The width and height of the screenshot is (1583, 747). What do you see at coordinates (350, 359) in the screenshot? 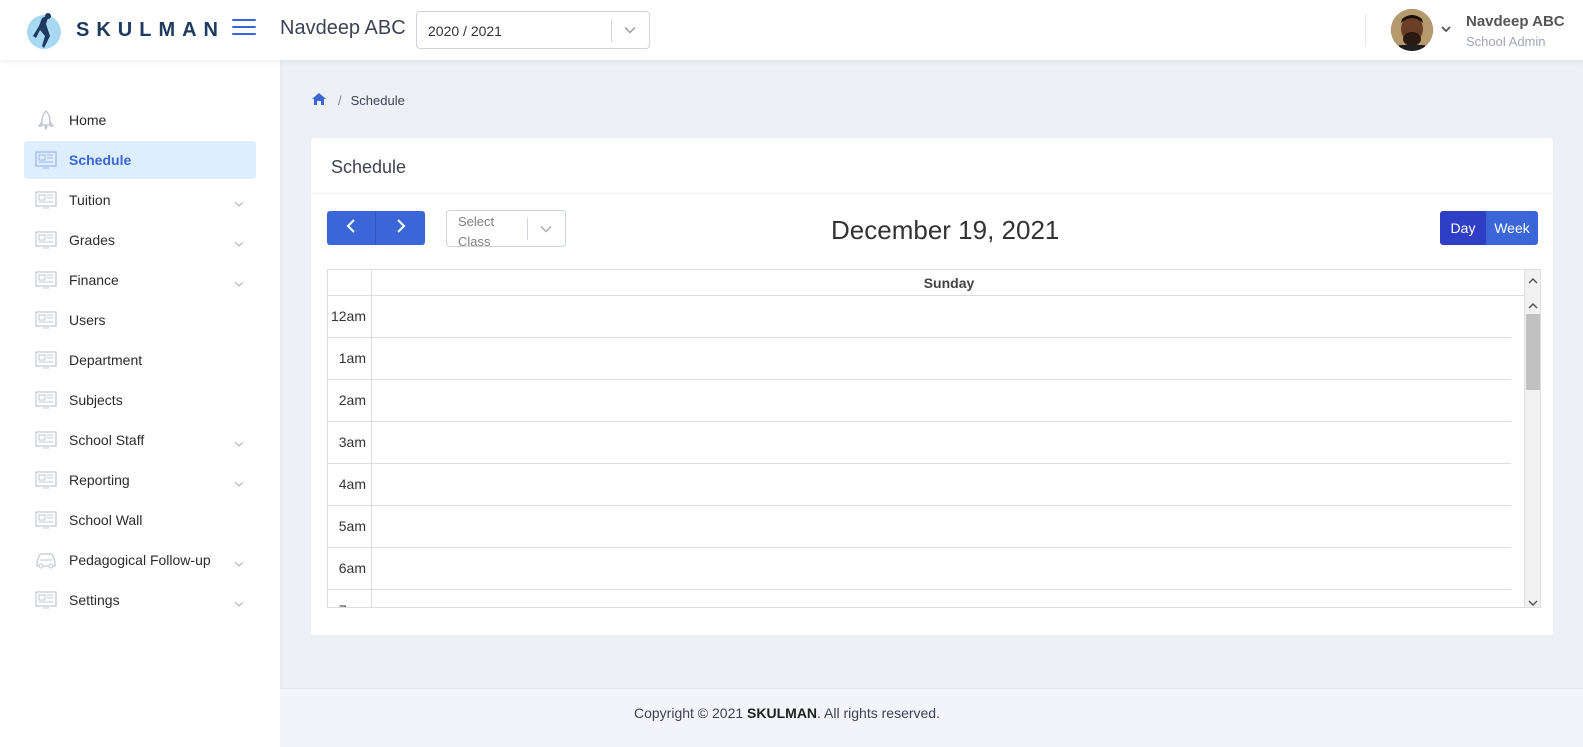
I see `hour-label: 1am` at bounding box center [350, 359].